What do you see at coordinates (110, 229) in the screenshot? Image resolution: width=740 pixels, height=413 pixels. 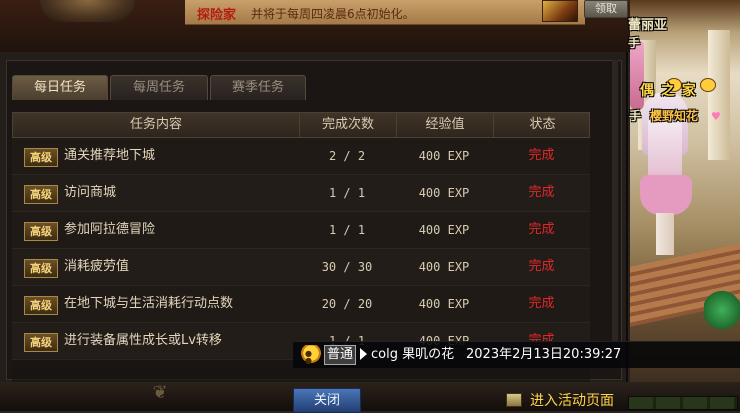 I see `task-name: 参加阿拉德冒险` at bounding box center [110, 229].